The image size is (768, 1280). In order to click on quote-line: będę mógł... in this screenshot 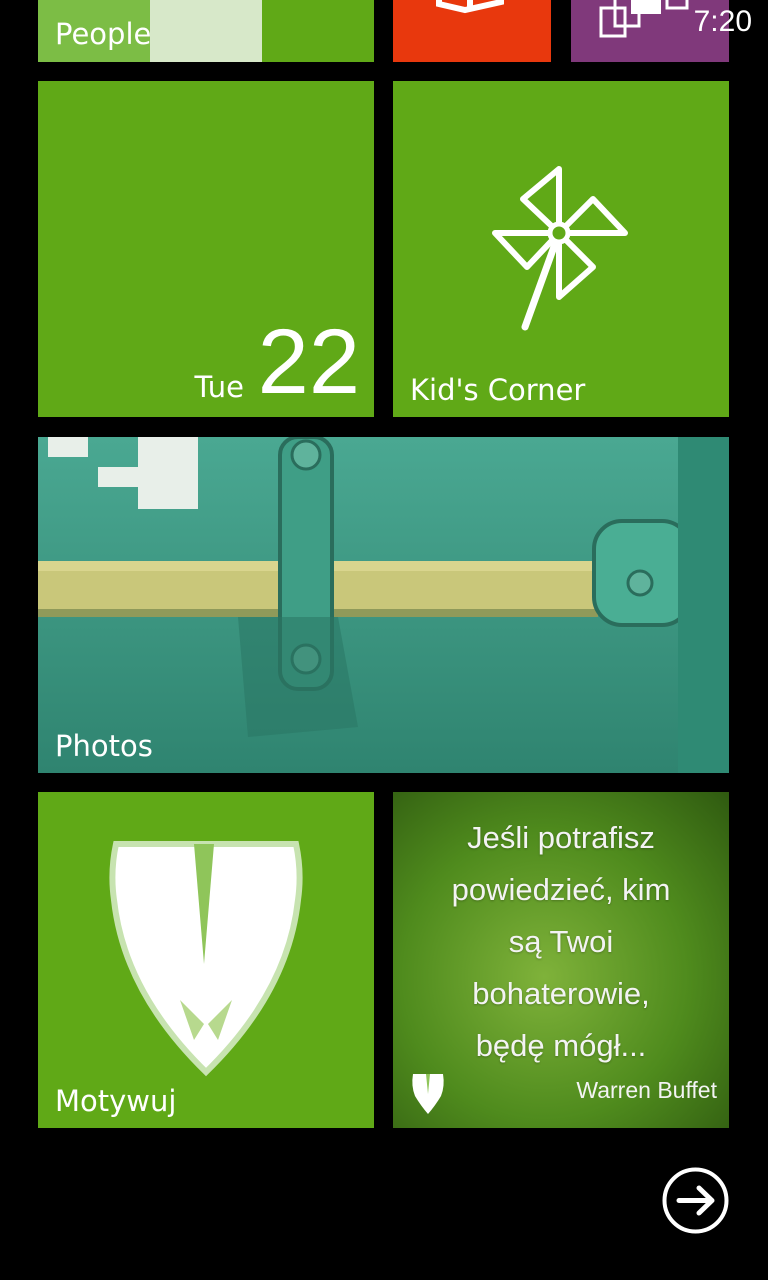, I will do `click(561, 1045)`.